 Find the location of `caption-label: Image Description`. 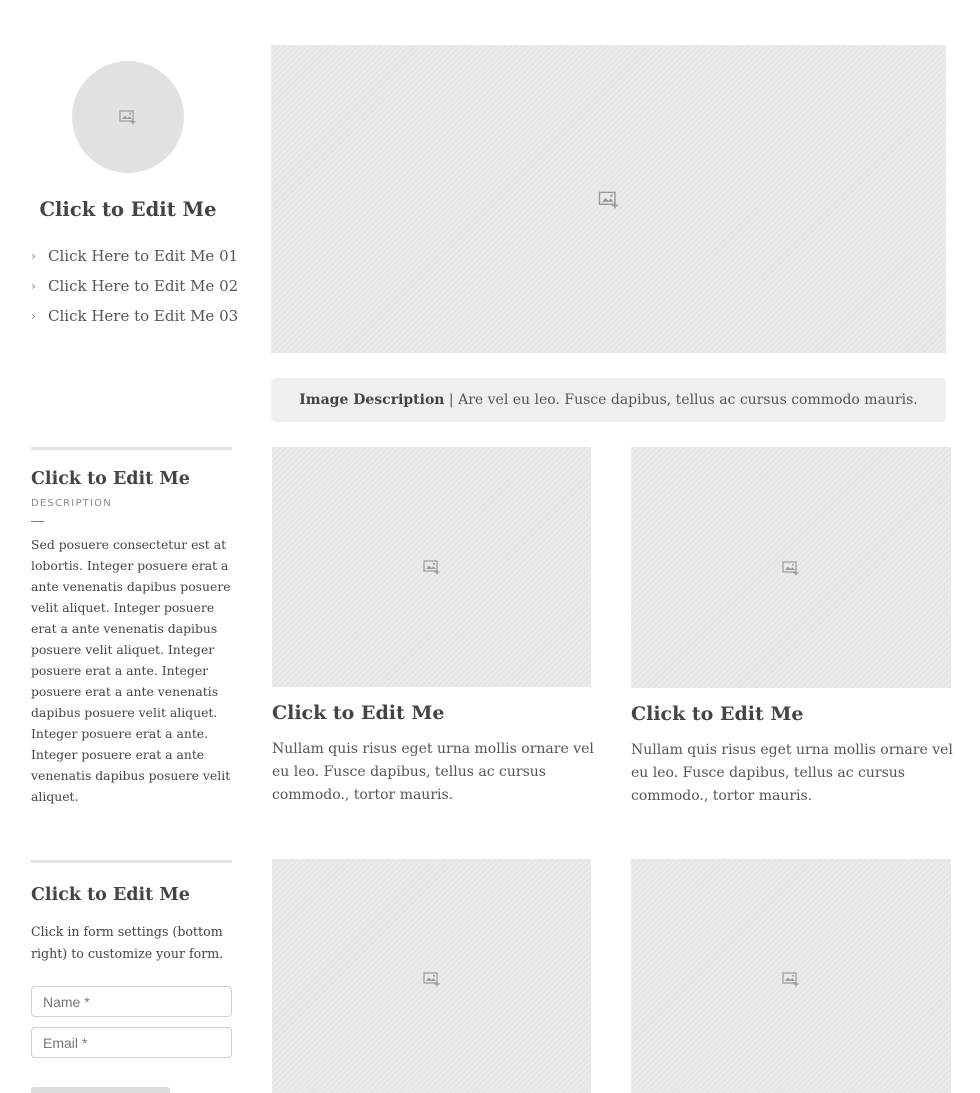

caption-label: Image Description is located at coordinates (372, 400).